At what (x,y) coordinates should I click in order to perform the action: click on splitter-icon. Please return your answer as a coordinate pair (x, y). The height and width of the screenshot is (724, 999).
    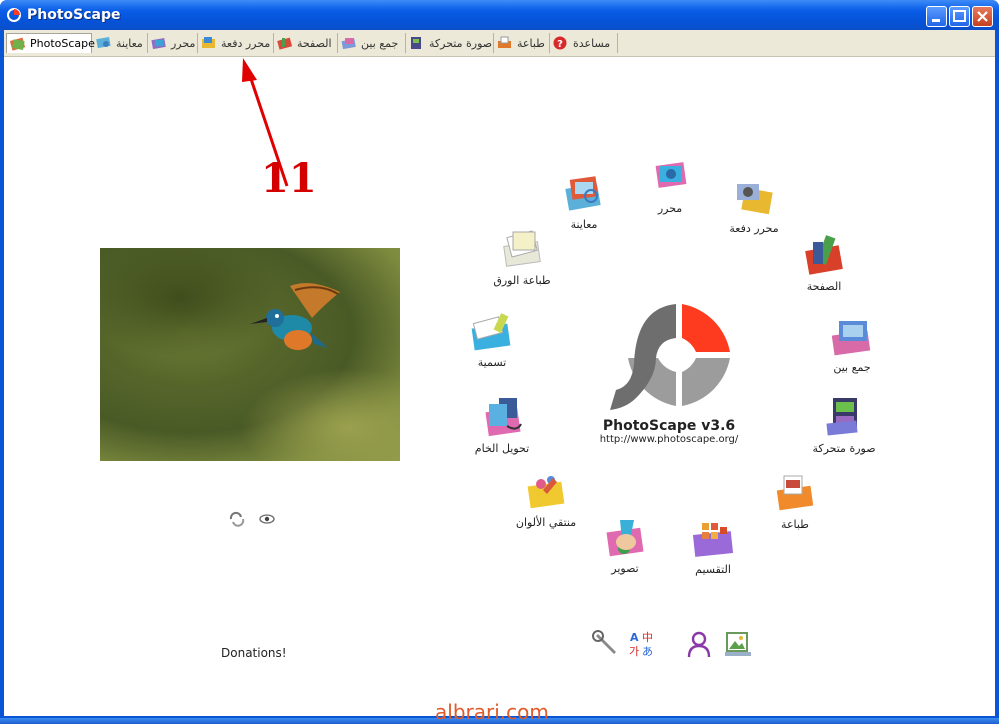
    Looking at the image, I should click on (713, 540).